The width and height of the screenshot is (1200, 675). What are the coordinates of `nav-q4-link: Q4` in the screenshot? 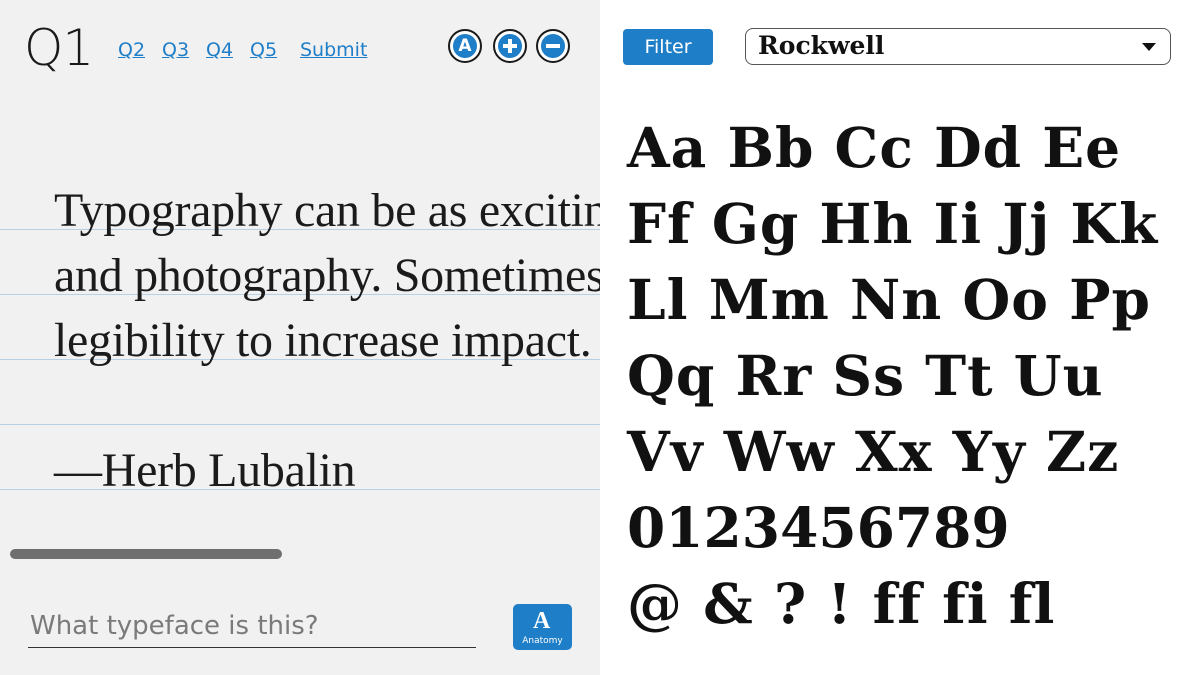 It's located at (219, 50).